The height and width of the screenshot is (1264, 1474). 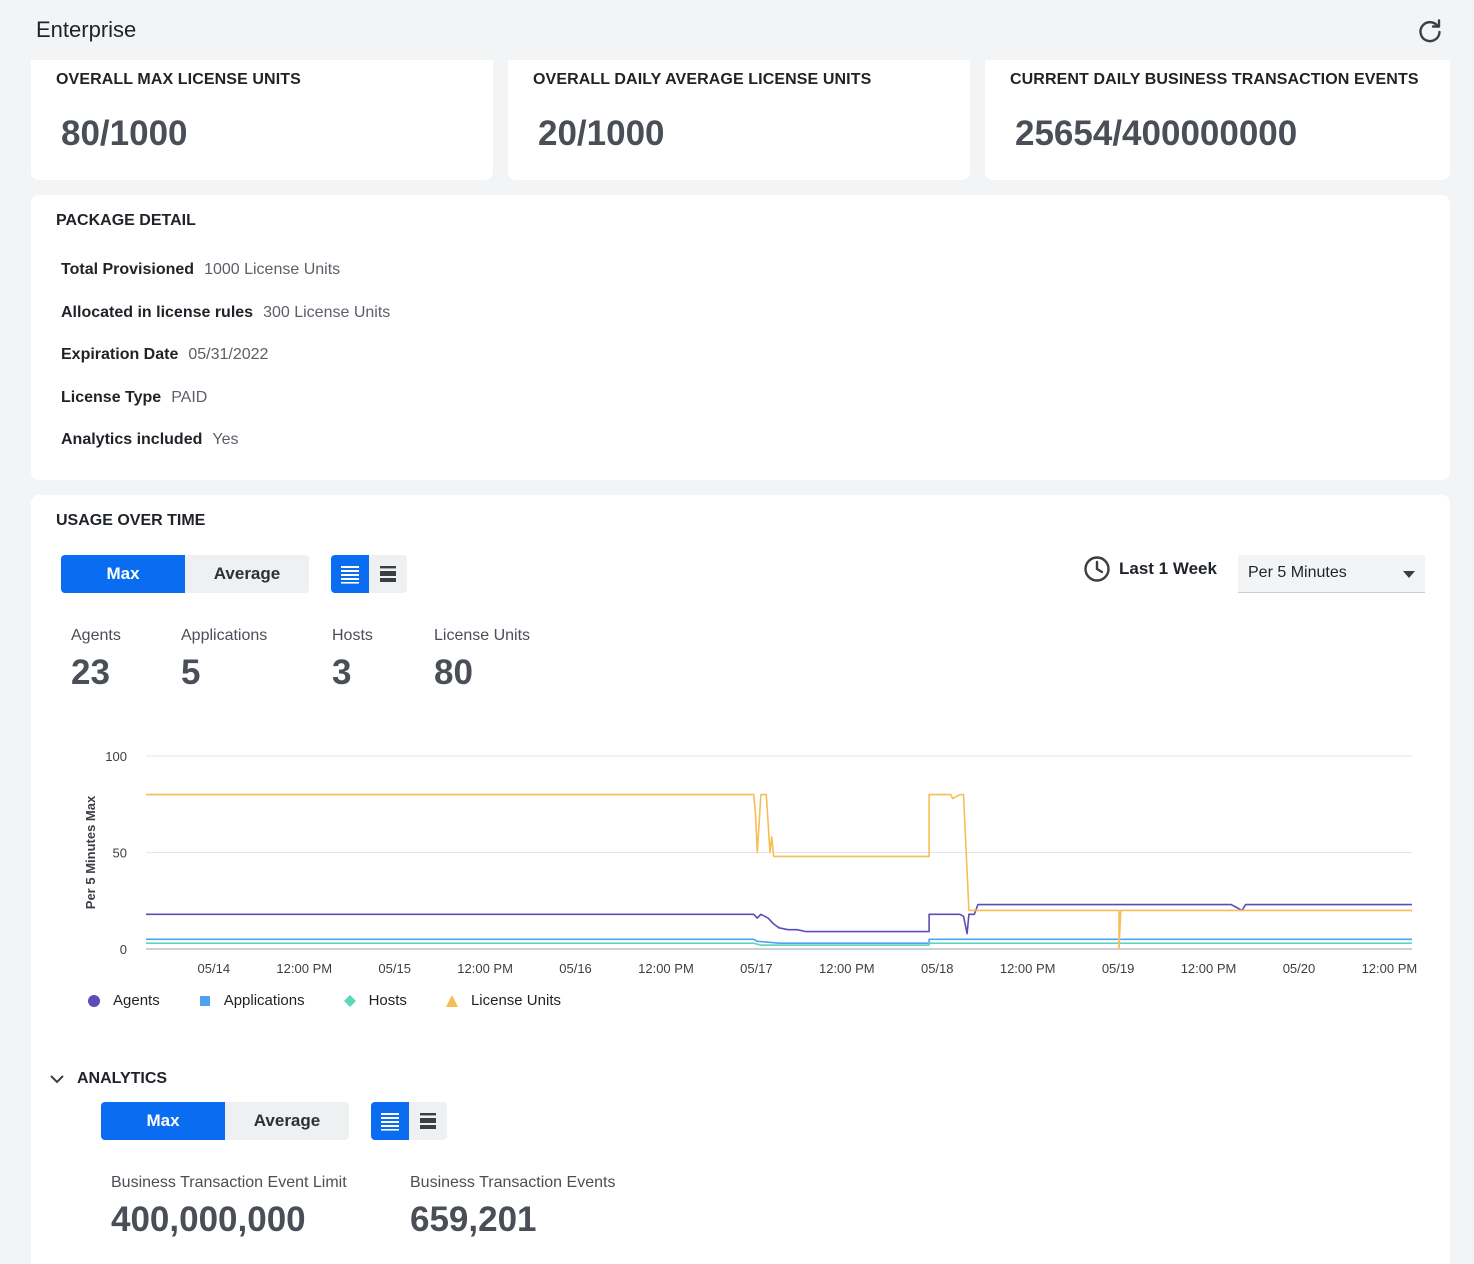 I want to click on legend-label: License Units, so click(x=515, y=1000).